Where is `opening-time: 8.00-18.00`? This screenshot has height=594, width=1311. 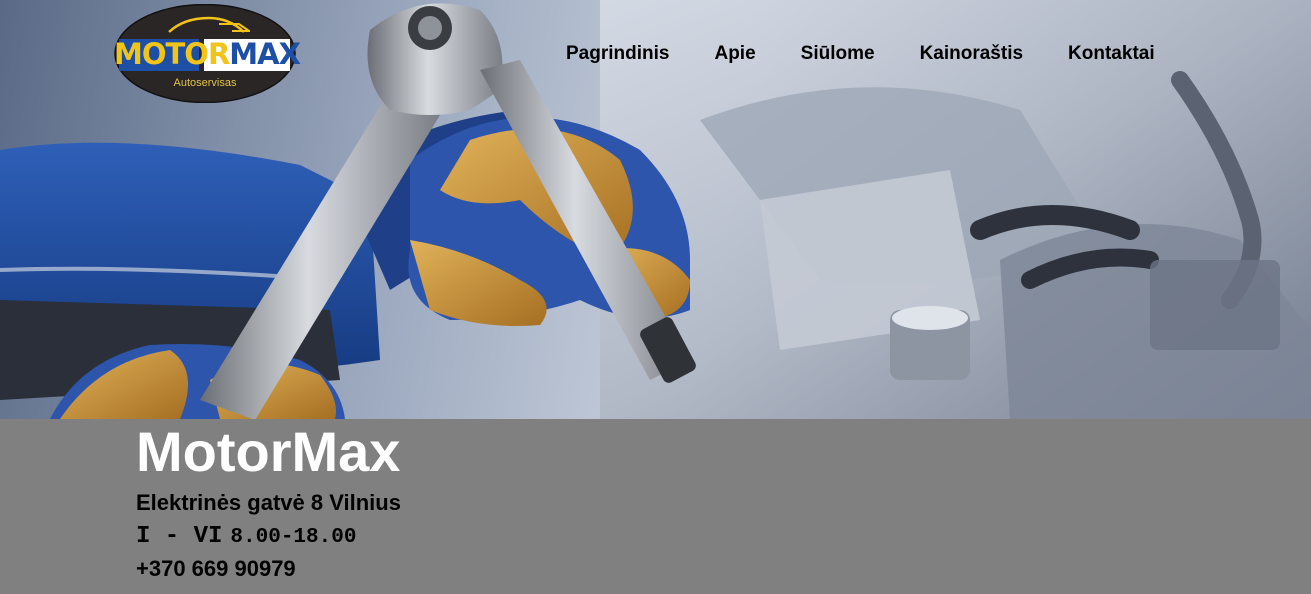 opening-time: 8.00-18.00 is located at coordinates (293, 537).